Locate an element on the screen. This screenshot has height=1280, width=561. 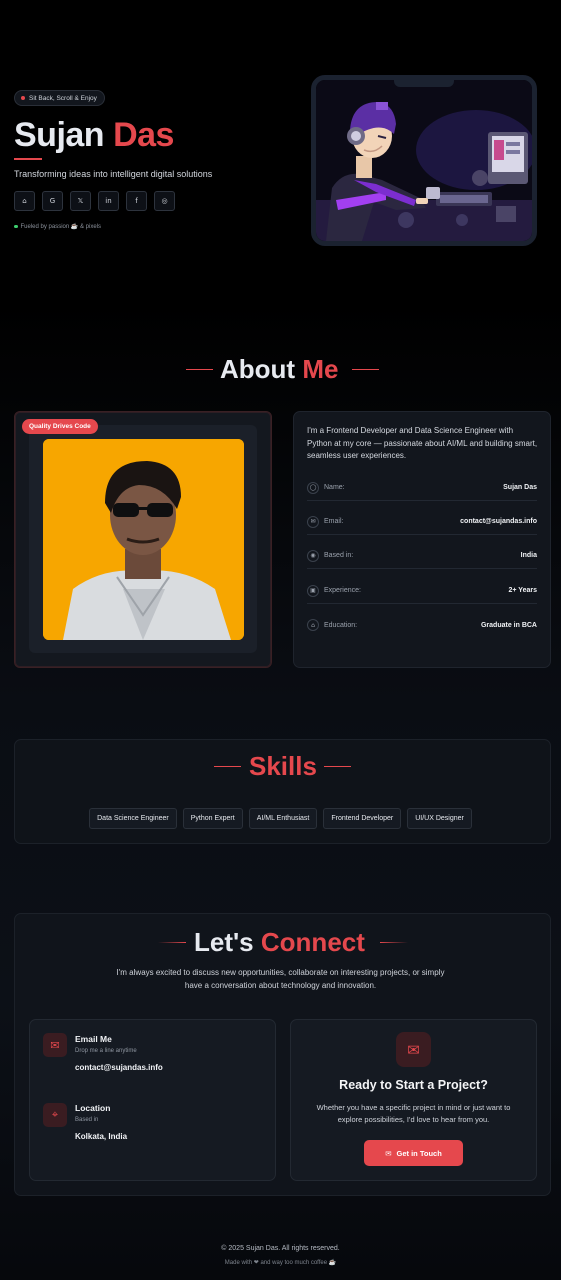
skill-chip: Frontend Developer is located at coordinates (362, 818).